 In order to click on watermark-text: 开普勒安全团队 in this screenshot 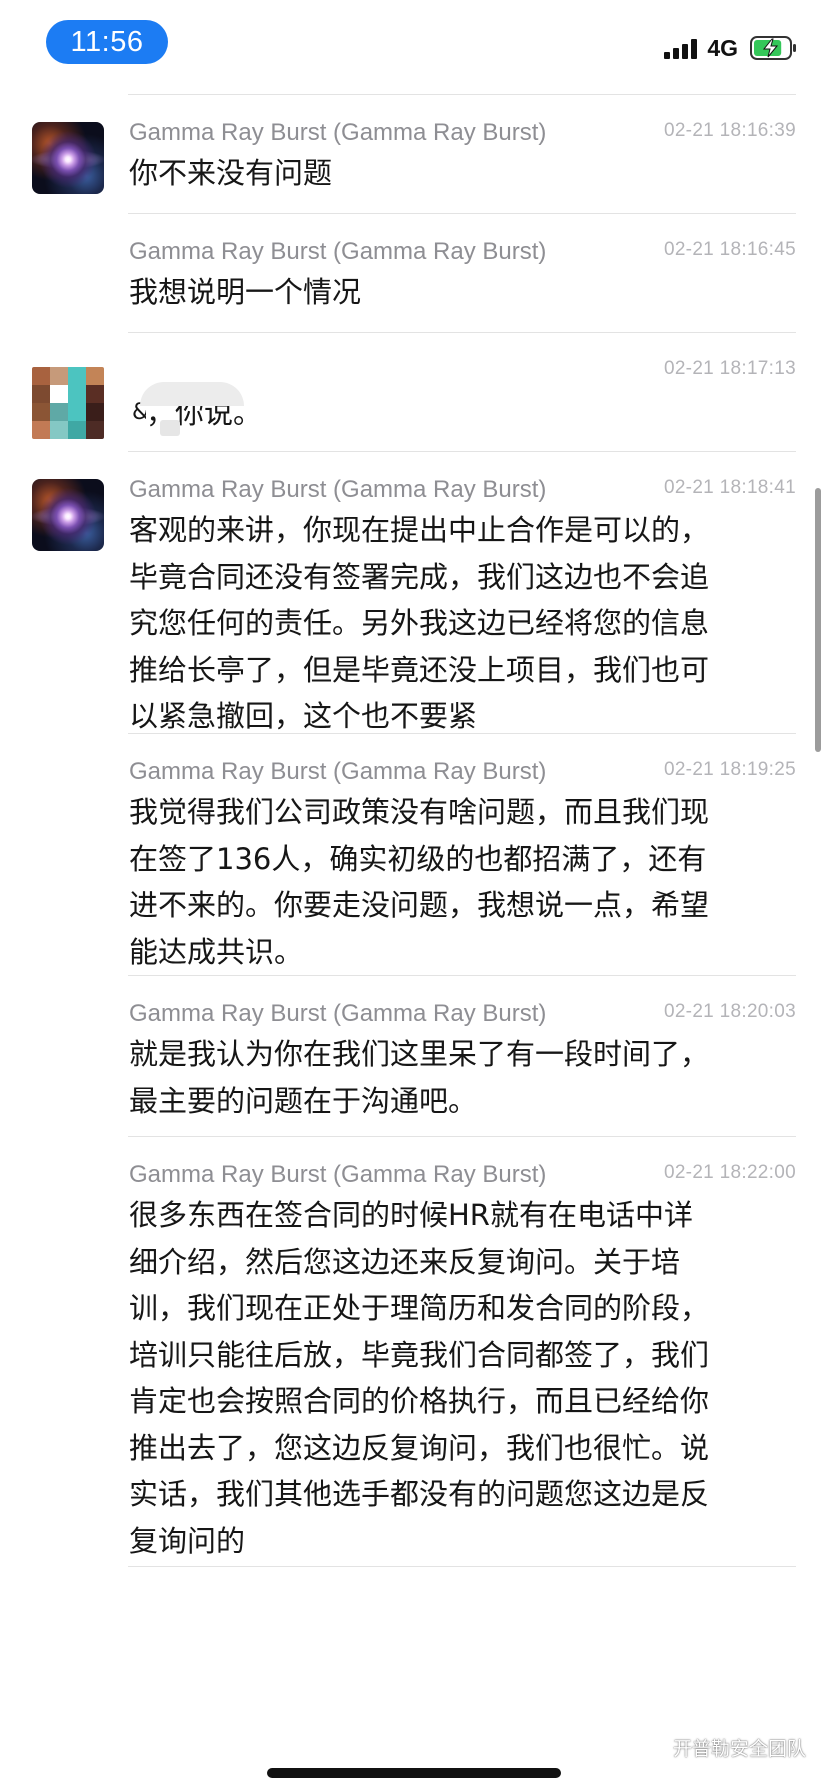, I will do `click(739, 1749)`.